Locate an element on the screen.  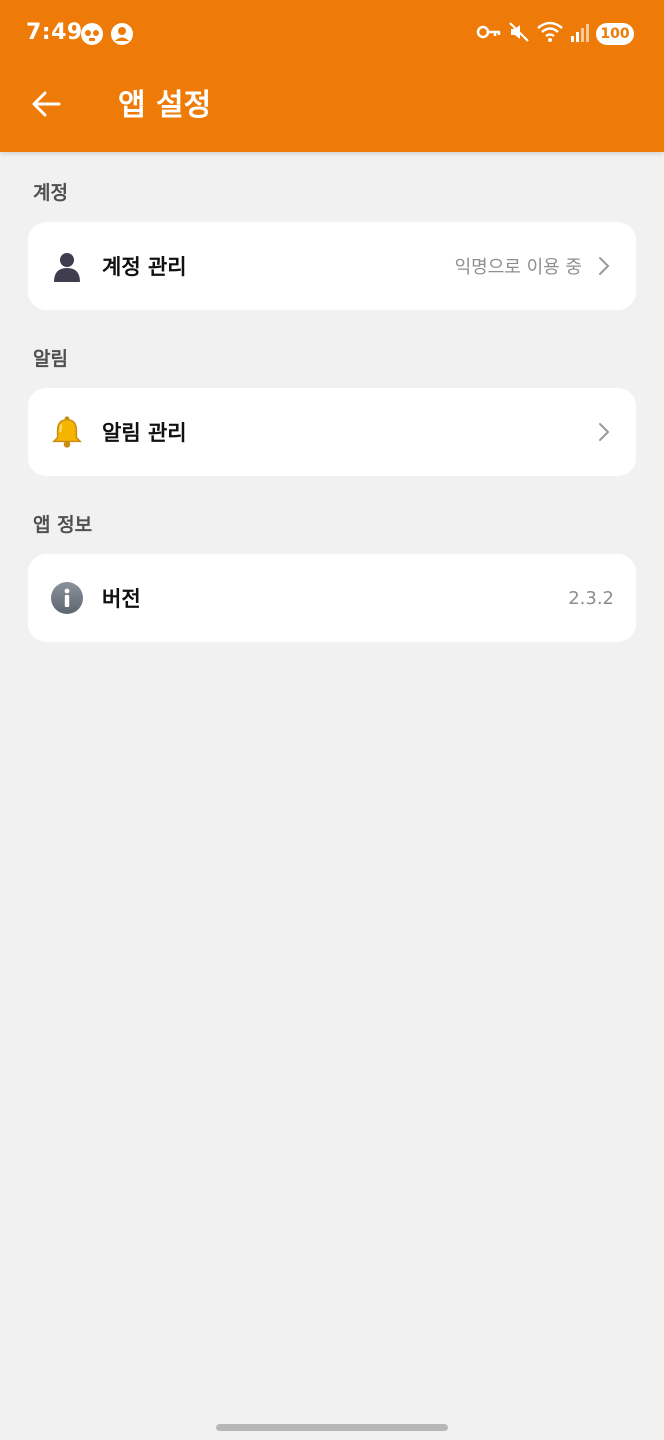
account-status-value: 익명으로 이용 중 is located at coordinates (518, 267).